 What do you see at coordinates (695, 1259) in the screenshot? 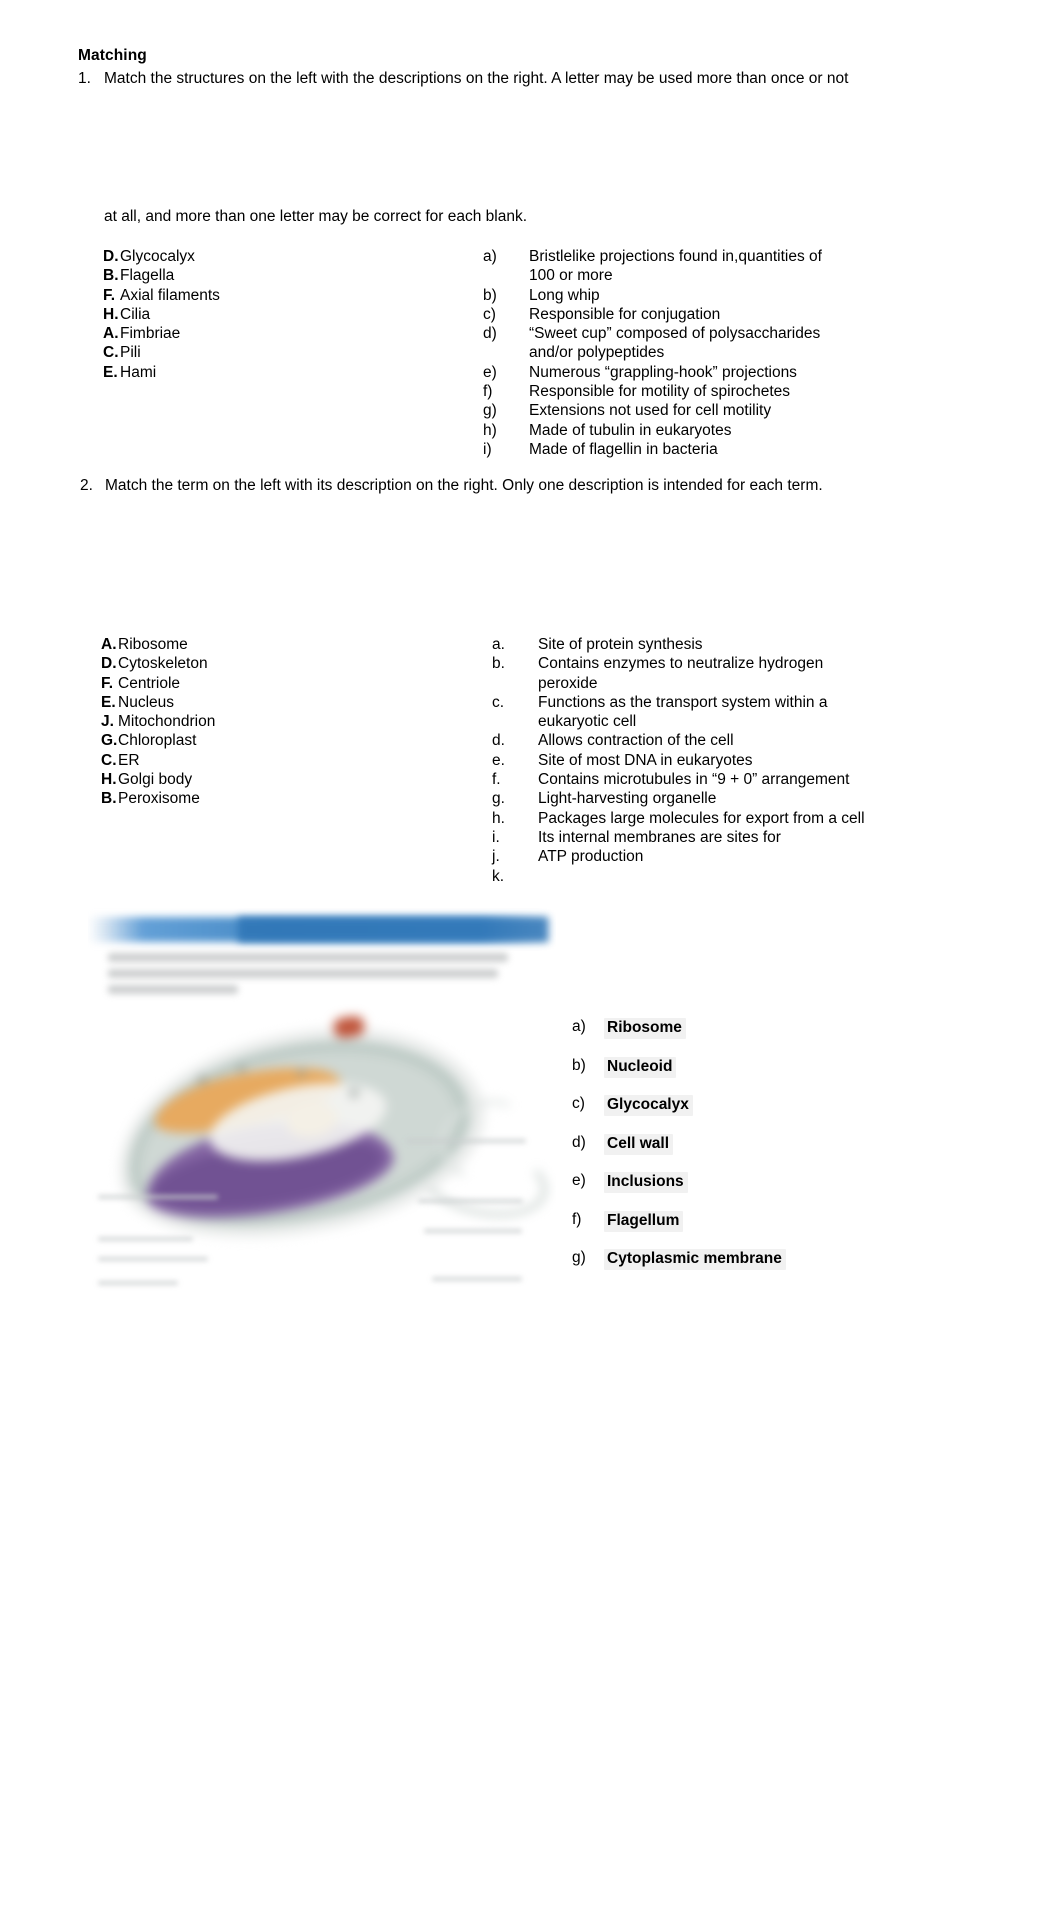
I see `figure-label-text: Cytoplasmic membrane` at bounding box center [695, 1259].